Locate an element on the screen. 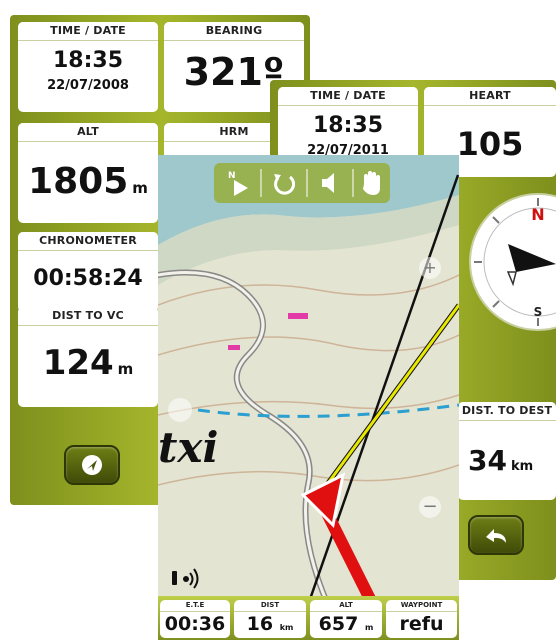 The image size is (556, 640). dist-to-dest-value: 34 is located at coordinates (487, 460).